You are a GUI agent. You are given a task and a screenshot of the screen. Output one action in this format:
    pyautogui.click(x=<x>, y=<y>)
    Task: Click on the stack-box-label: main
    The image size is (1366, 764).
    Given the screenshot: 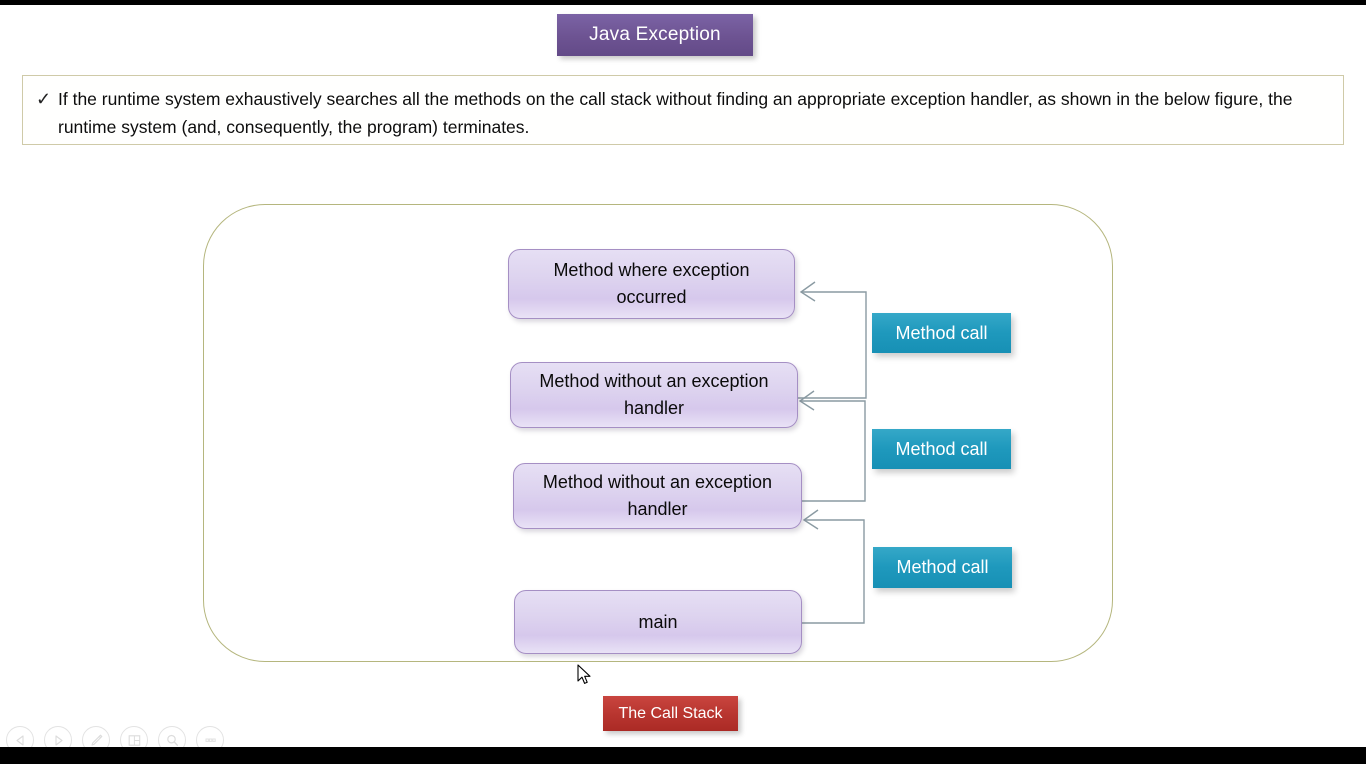 What is the action you would take?
    pyautogui.click(x=658, y=621)
    